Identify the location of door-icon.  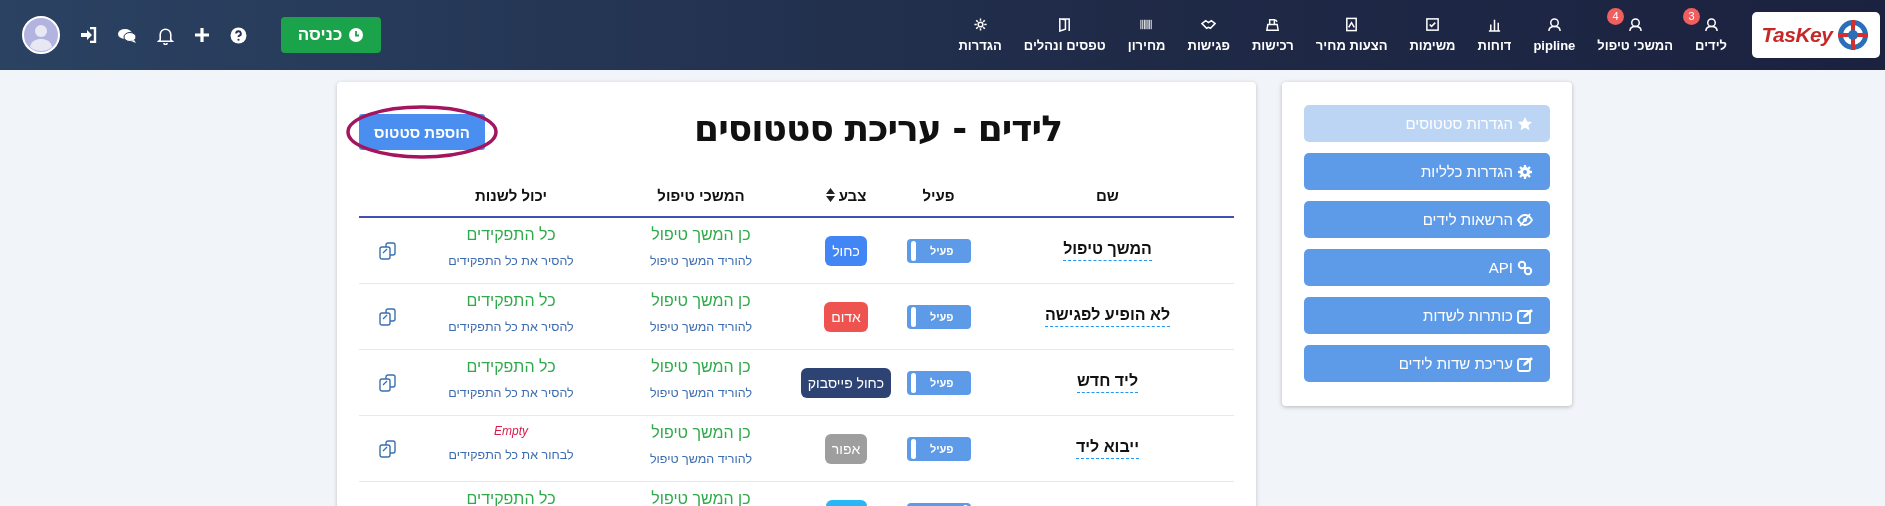
(1065, 24).